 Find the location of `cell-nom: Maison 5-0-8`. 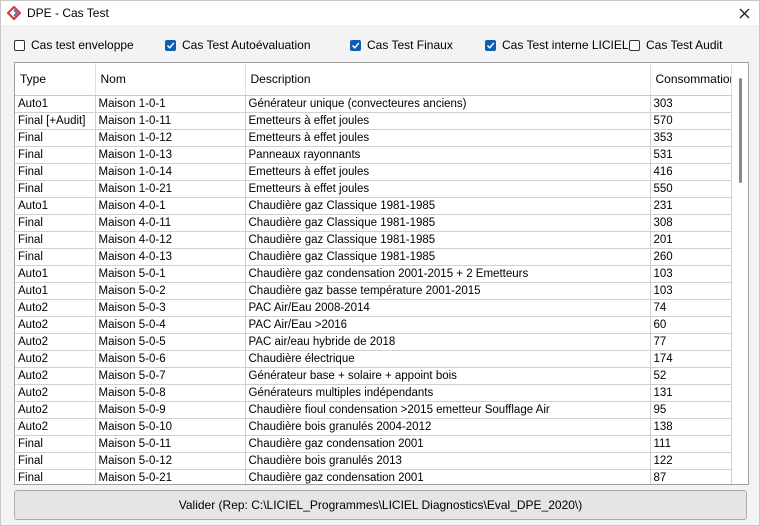

cell-nom: Maison 5-0-8 is located at coordinates (170, 393).